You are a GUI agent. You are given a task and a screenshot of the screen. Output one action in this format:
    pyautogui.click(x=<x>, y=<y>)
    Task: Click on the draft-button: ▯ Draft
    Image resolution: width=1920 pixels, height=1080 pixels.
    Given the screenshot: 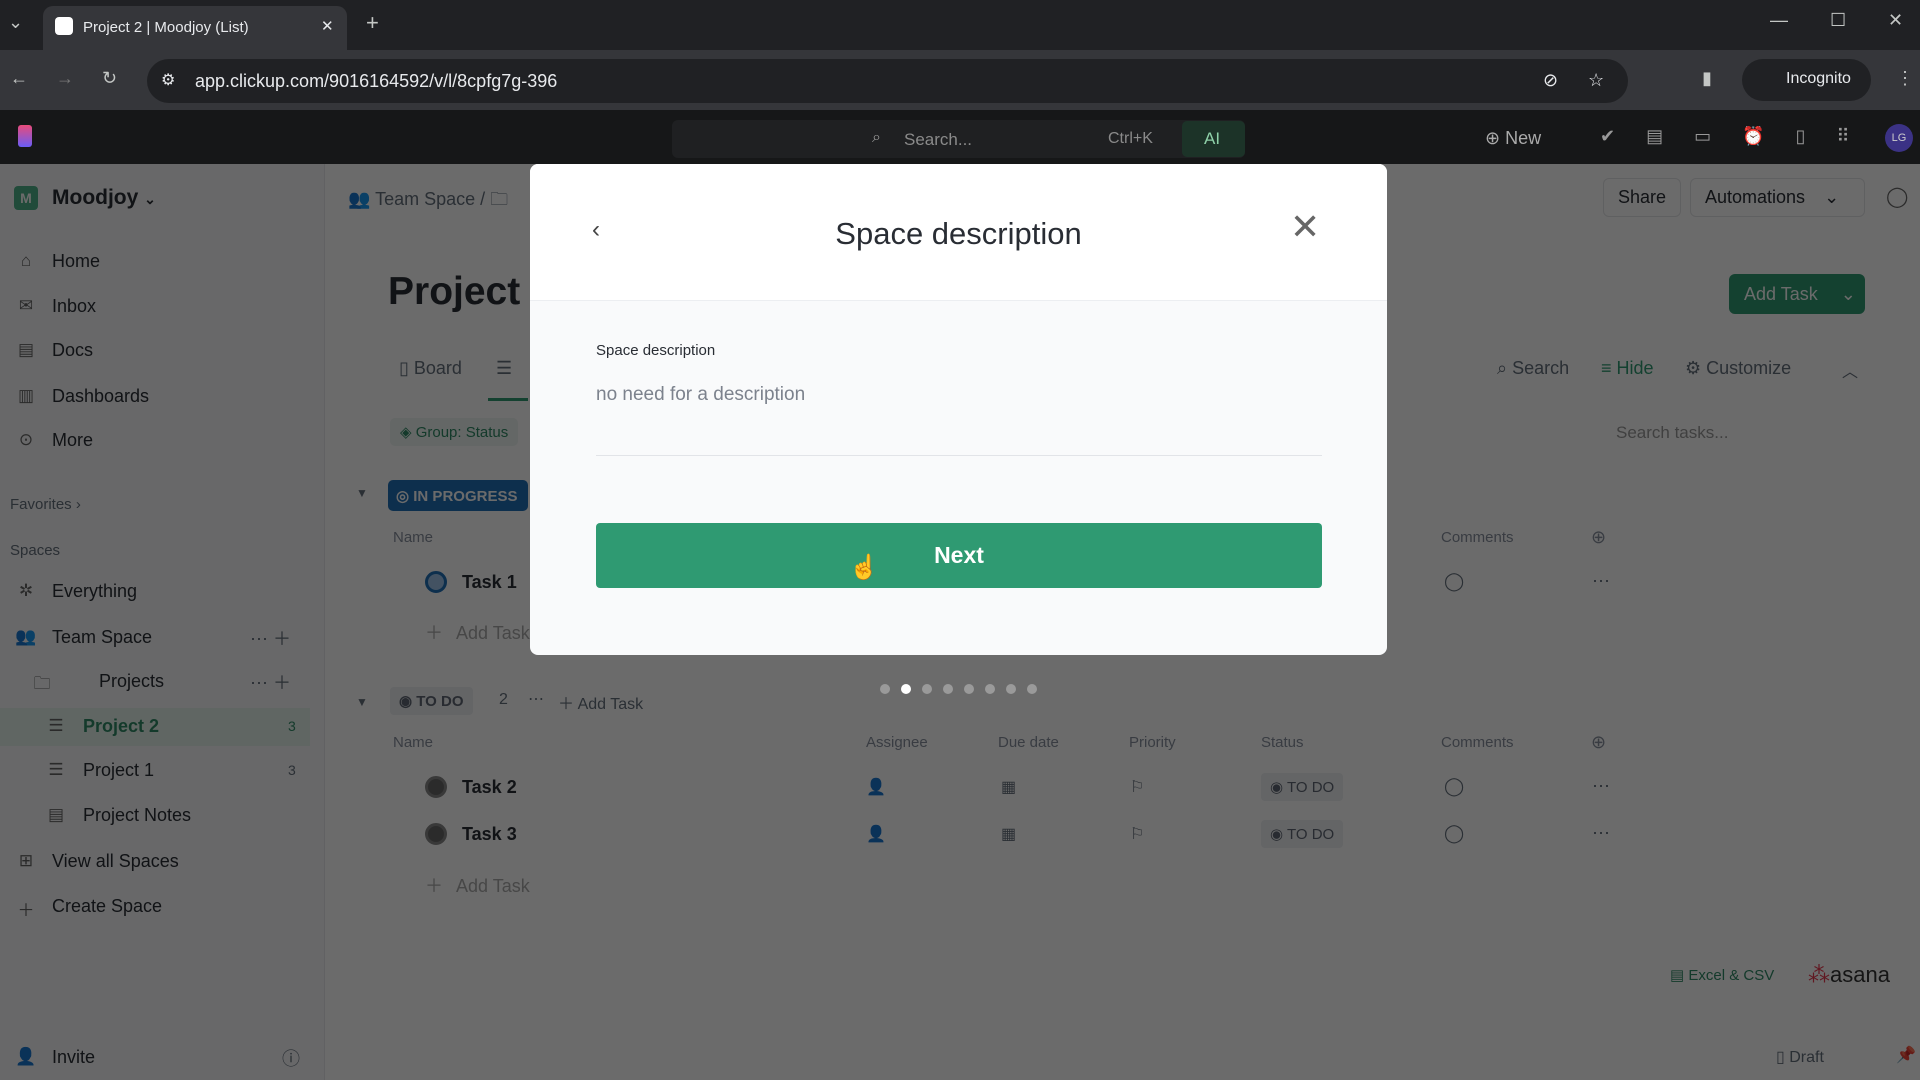 What is the action you would take?
    pyautogui.click(x=1800, y=1057)
    